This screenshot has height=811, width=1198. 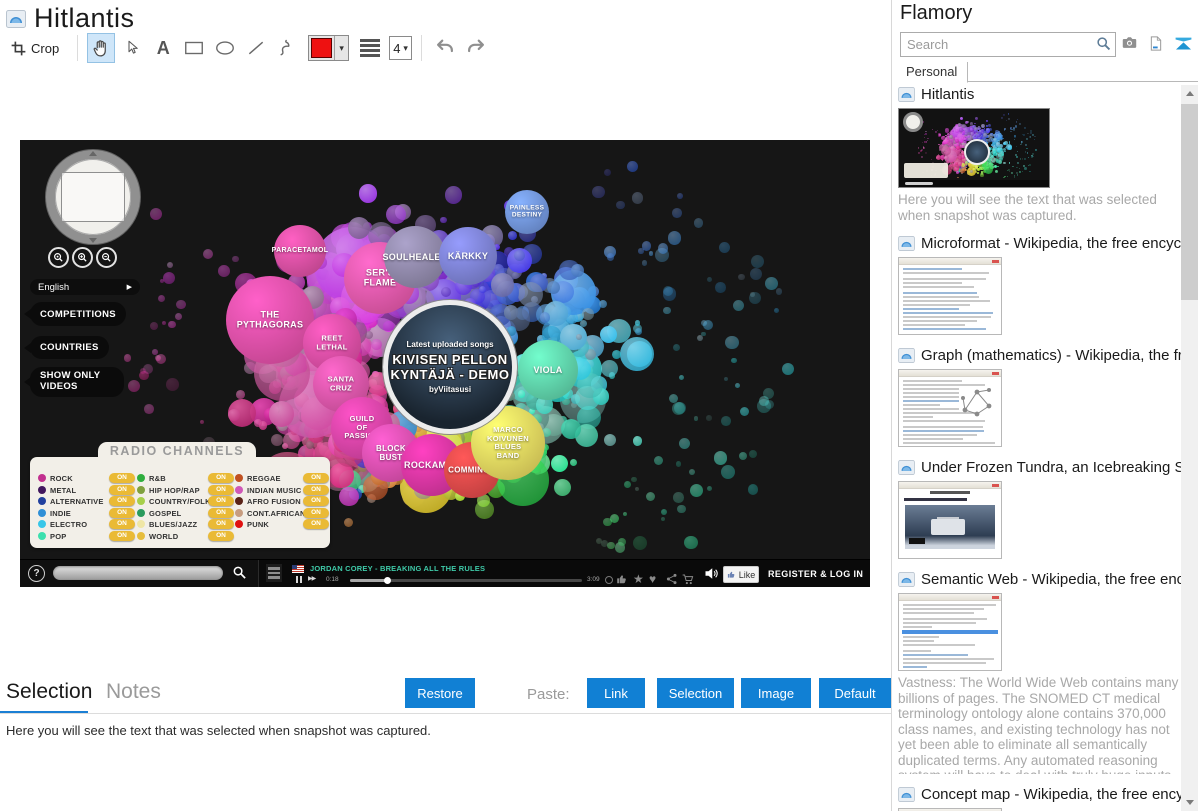 What do you see at coordinates (414, 257) in the screenshot?
I see `artist-bubble: SOULHEALER` at bounding box center [414, 257].